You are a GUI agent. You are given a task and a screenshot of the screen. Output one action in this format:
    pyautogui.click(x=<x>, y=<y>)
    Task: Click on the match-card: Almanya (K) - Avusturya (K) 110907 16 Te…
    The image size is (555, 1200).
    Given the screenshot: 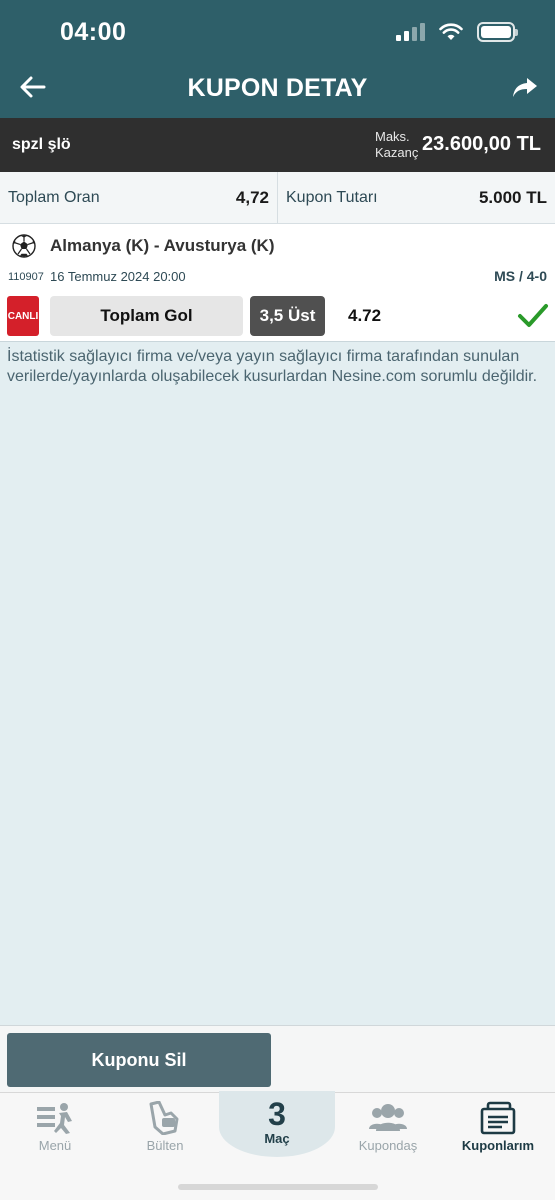 What is the action you would take?
    pyautogui.click(x=277, y=283)
    